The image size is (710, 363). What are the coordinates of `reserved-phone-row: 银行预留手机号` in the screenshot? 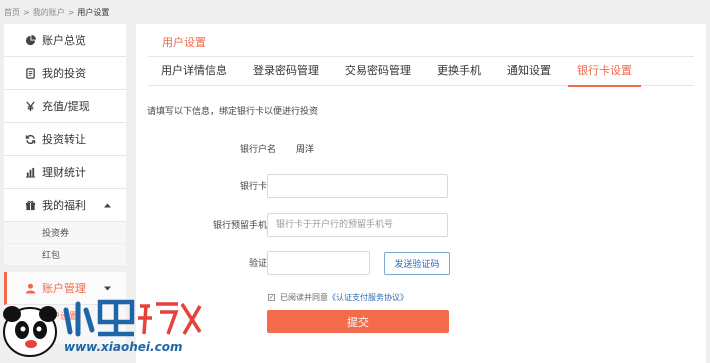 It's located at (421, 225).